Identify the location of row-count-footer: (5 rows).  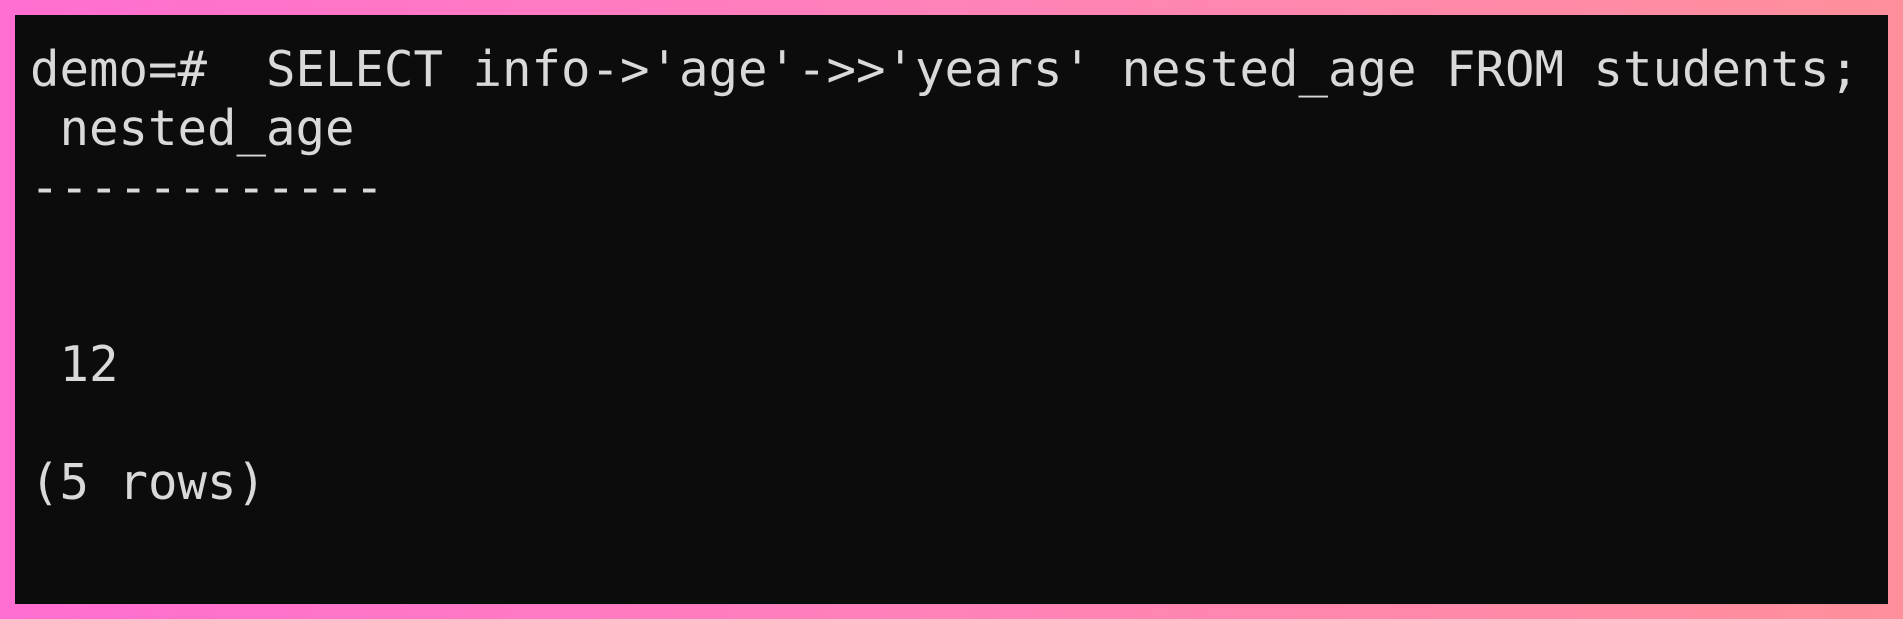
(148, 482).